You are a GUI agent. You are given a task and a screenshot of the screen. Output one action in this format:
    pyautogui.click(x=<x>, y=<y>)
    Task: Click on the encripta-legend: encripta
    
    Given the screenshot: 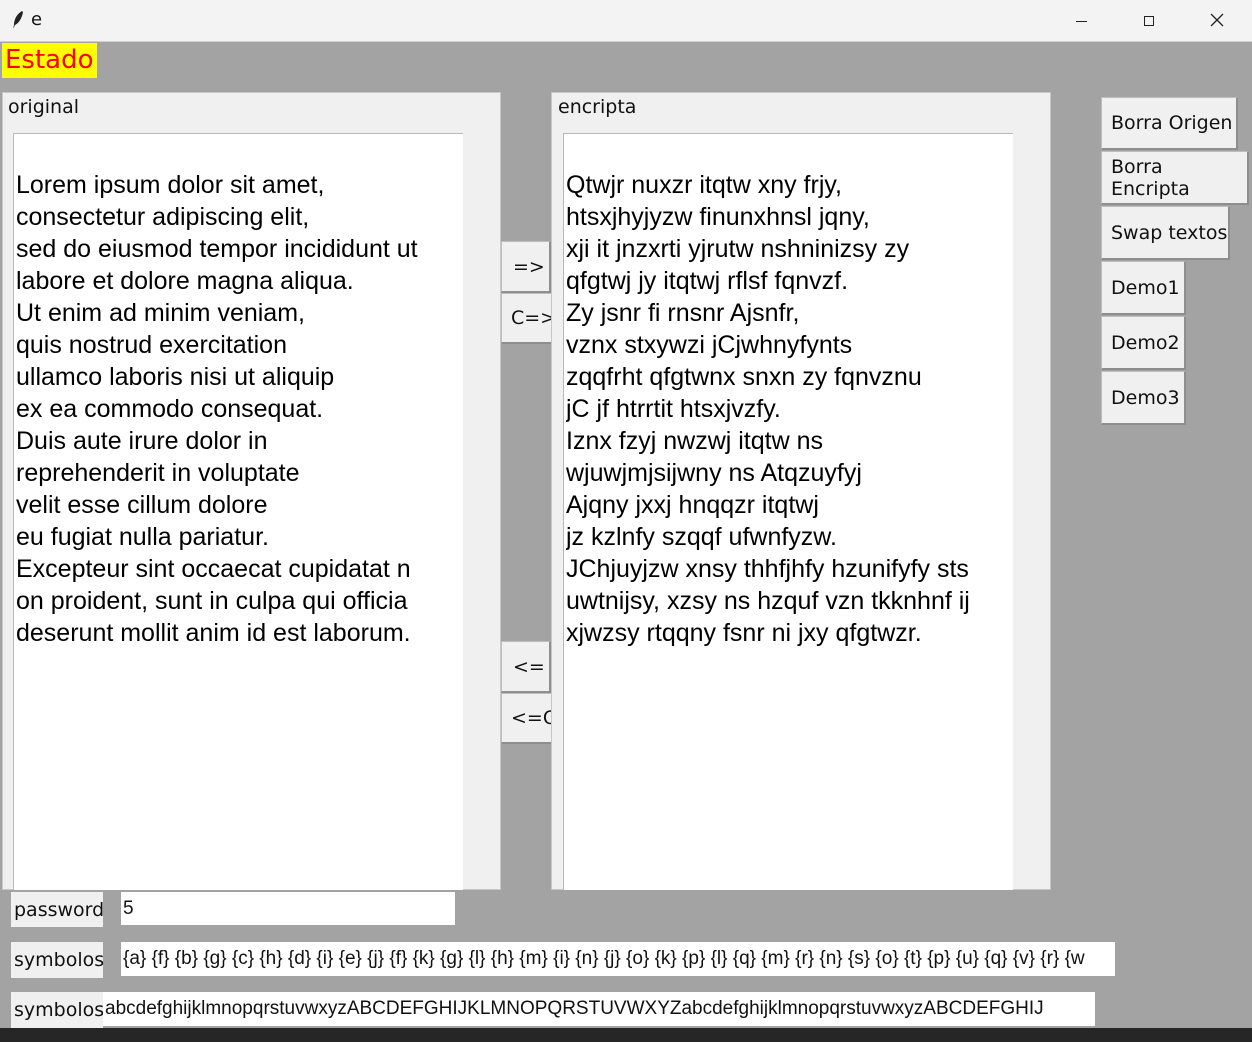 What is the action you would take?
    pyautogui.click(x=597, y=107)
    